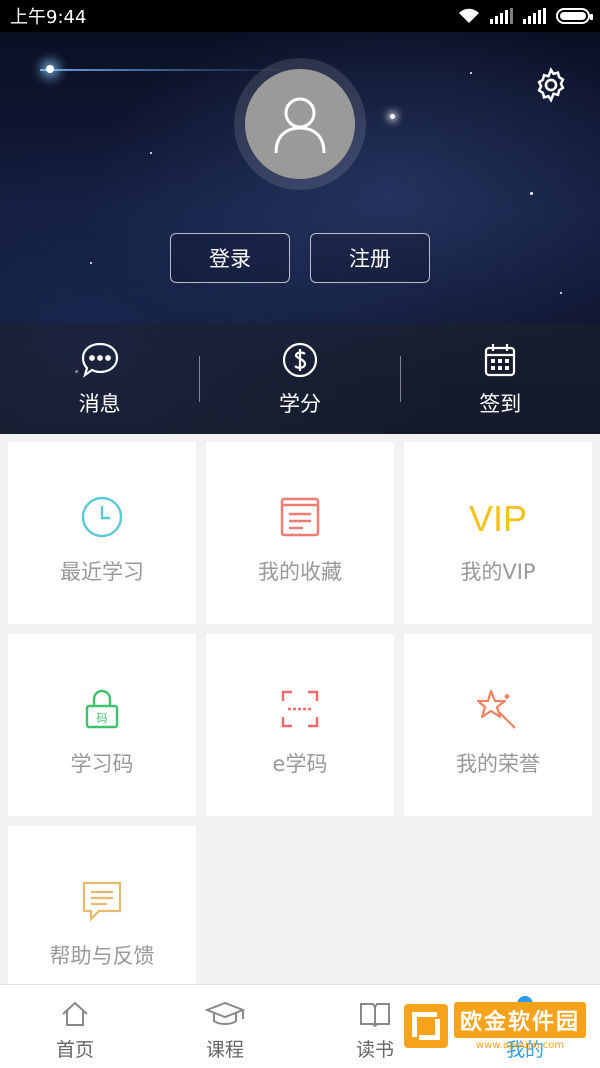  I want to click on credit-icon, so click(300, 359).